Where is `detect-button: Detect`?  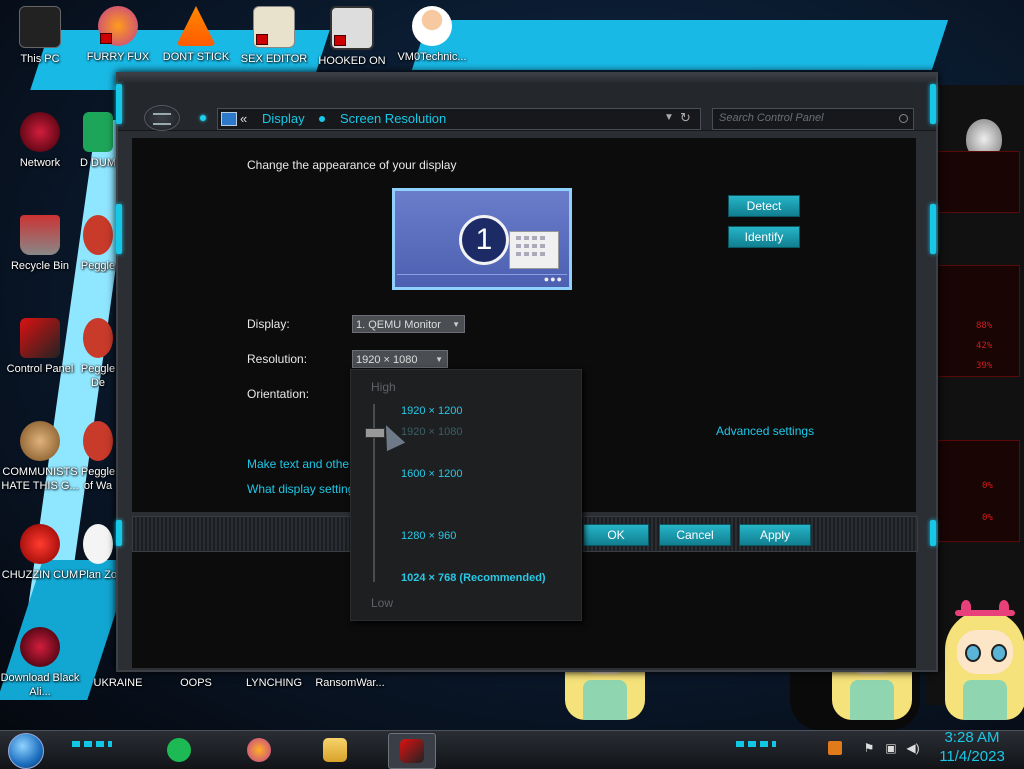 detect-button: Detect is located at coordinates (764, 206).